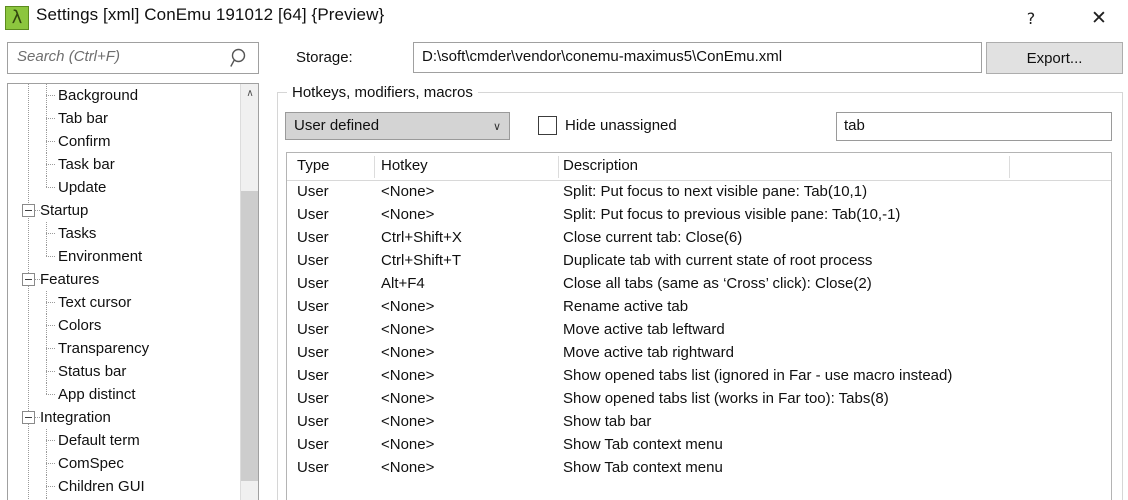 The height and width of the screenshot is (500, 1128). What do you see at coordinates (699, 422) in the screenshot?
I see `table-row: User <None> Show tab bar` at bounding box center [699, 422].